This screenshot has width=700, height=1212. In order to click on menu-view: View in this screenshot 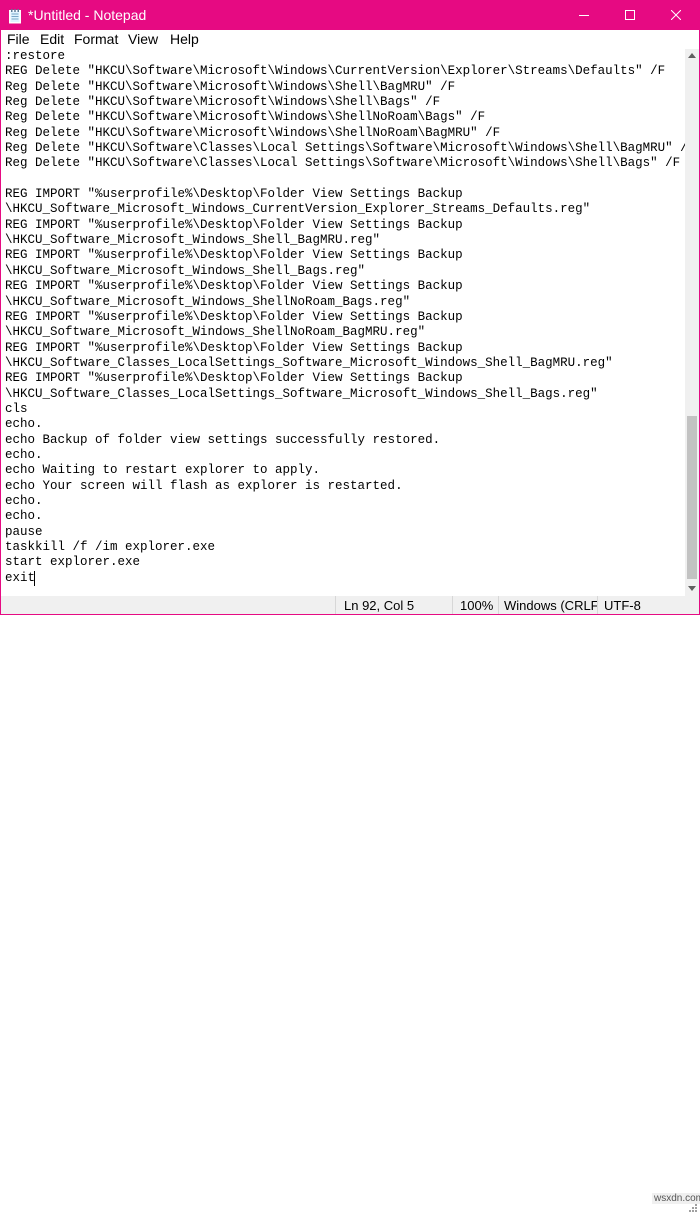, I will do `click(143, 39)`.